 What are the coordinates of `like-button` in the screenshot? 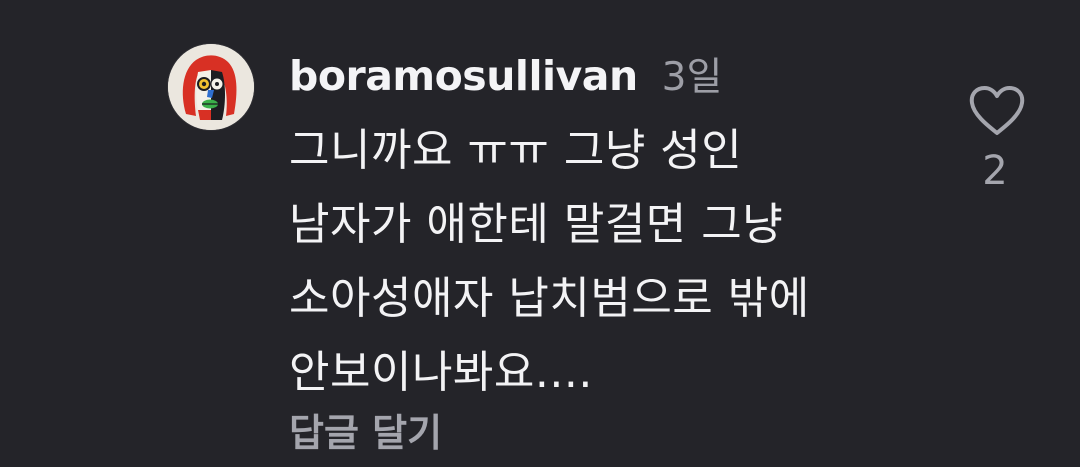 It's located at (997, 111).